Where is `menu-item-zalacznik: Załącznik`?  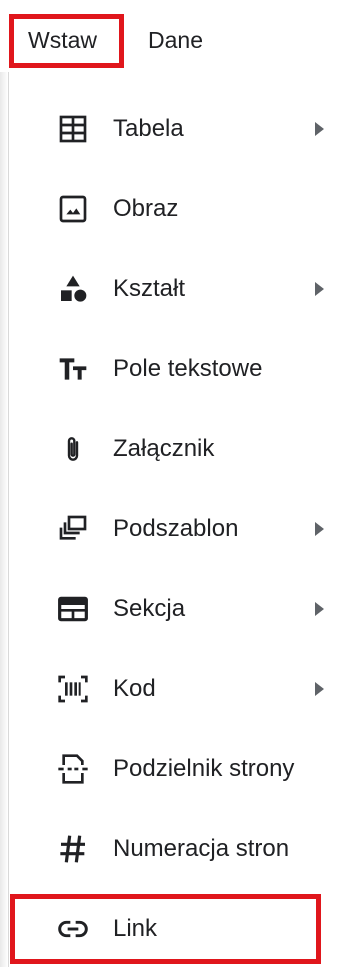
menu-item-zalacznik: Załącznik is located at coordinates (179, 449).